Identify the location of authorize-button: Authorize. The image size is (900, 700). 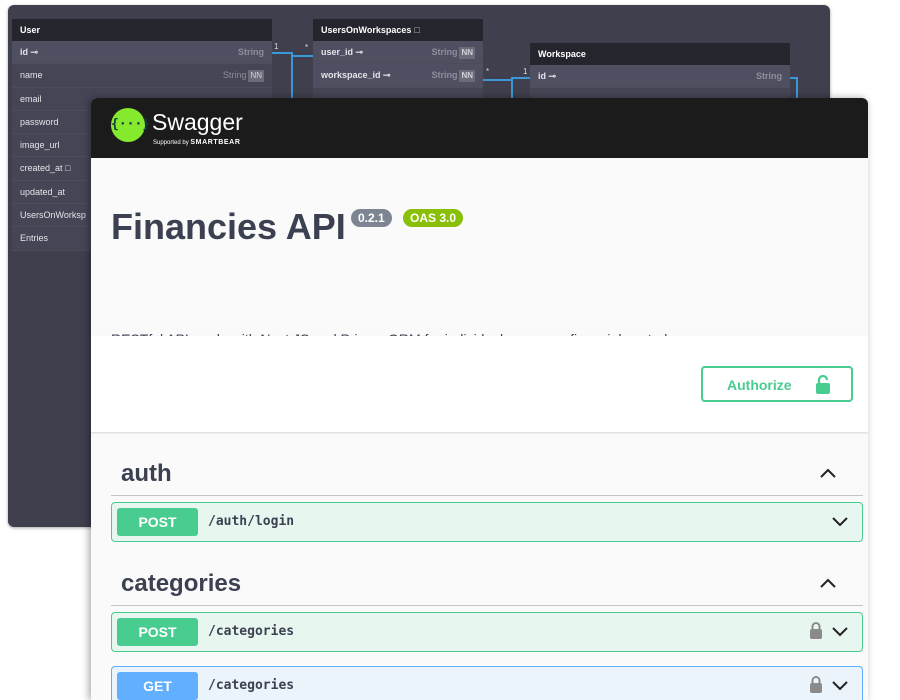
(777, 384).